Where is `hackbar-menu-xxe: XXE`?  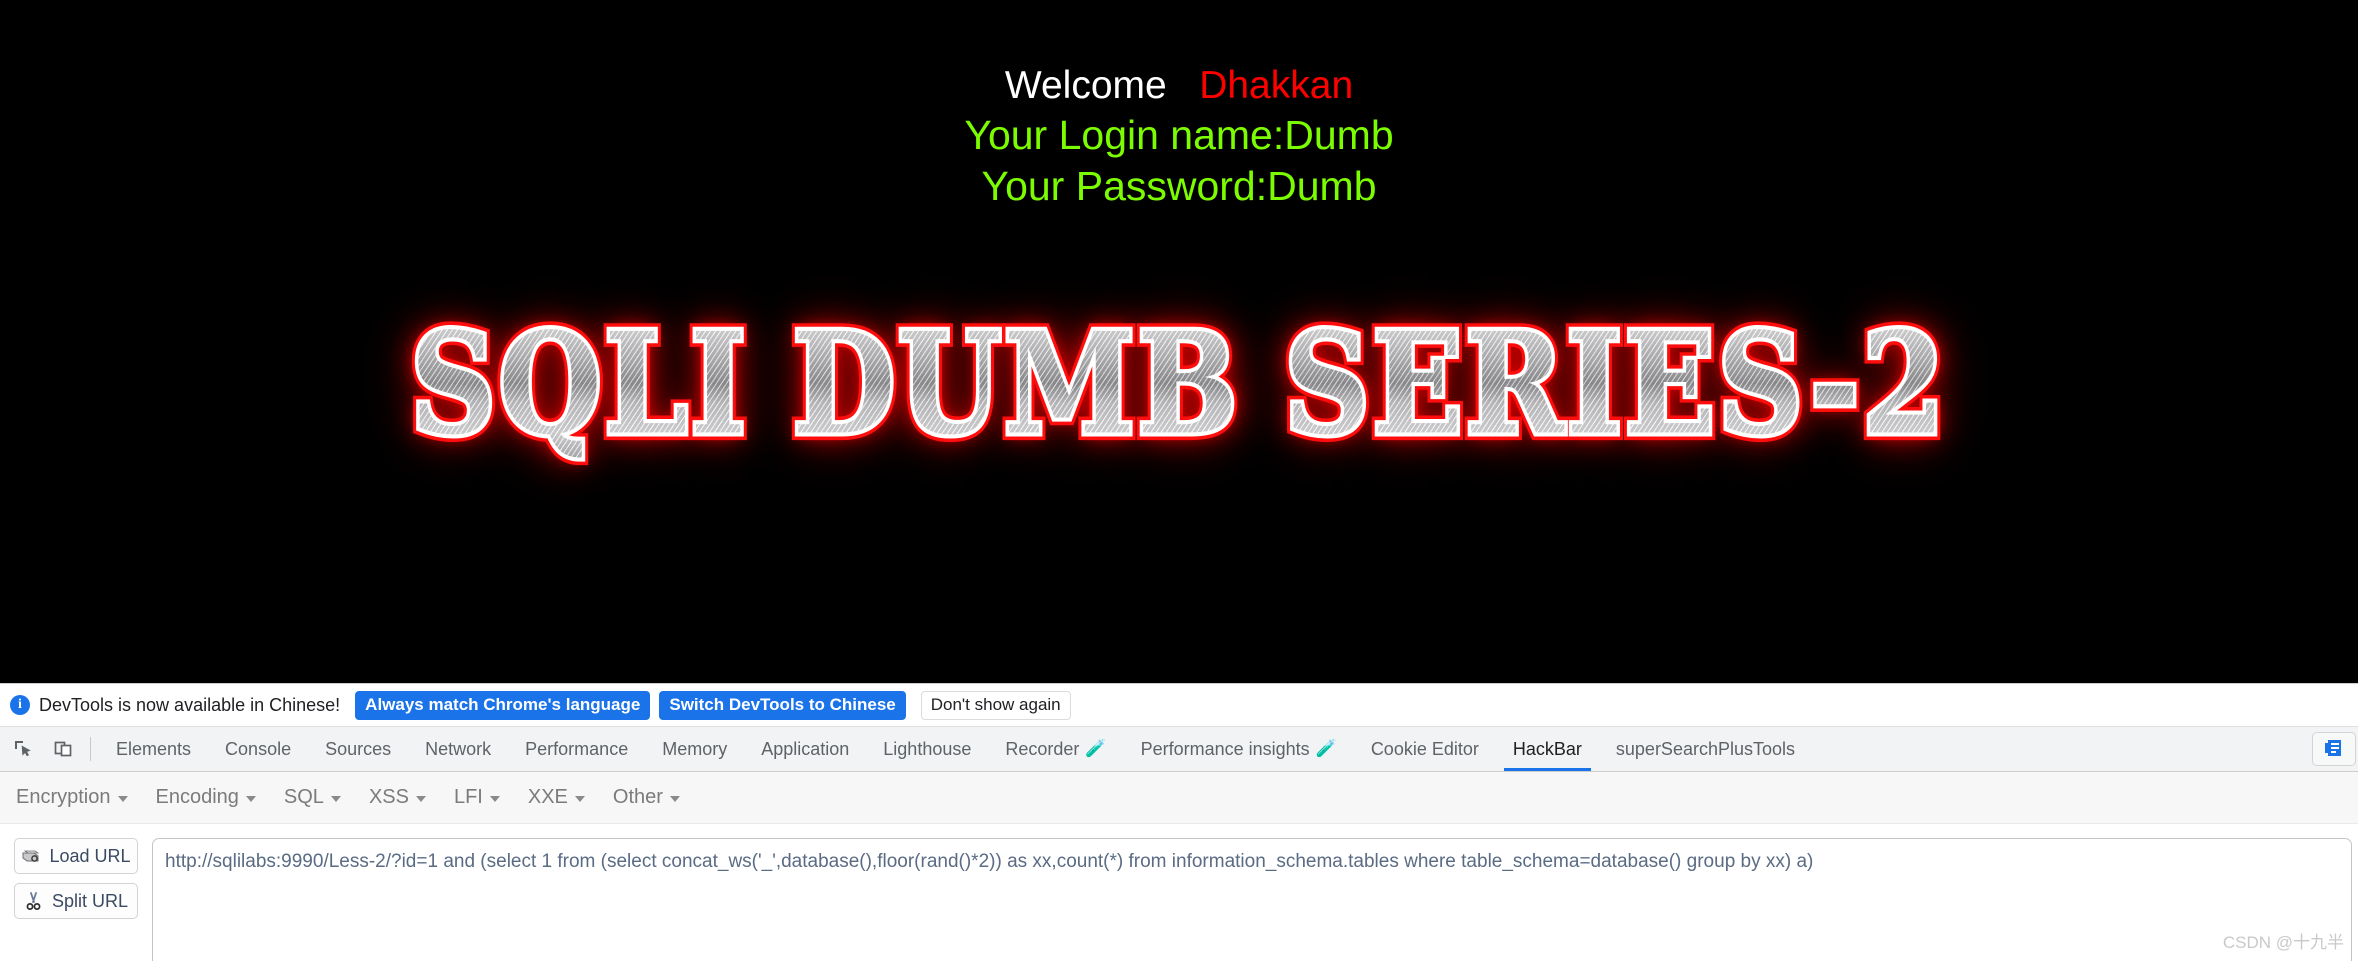 hackbar-menu-xxe: XXE is located at coordinates (564, 797).